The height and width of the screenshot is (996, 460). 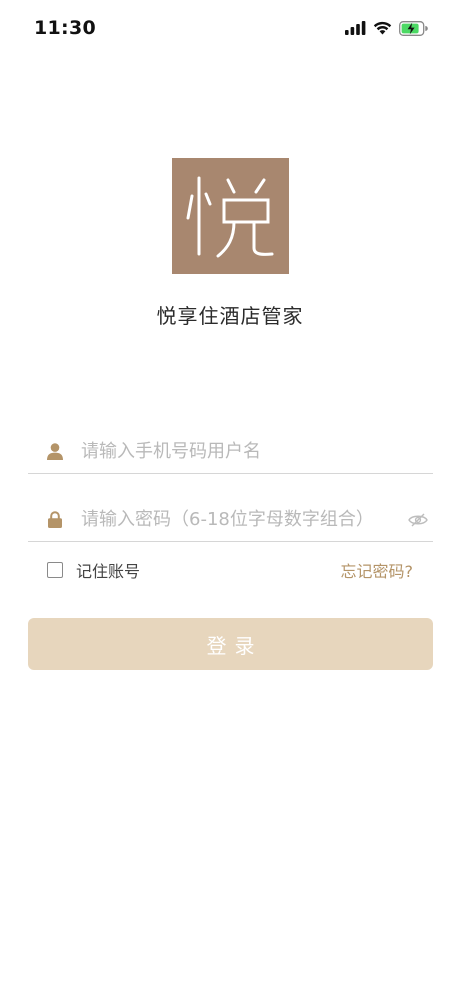 I want to click on app-name: 悦享住酒店管家, so click(x=230, y=316).